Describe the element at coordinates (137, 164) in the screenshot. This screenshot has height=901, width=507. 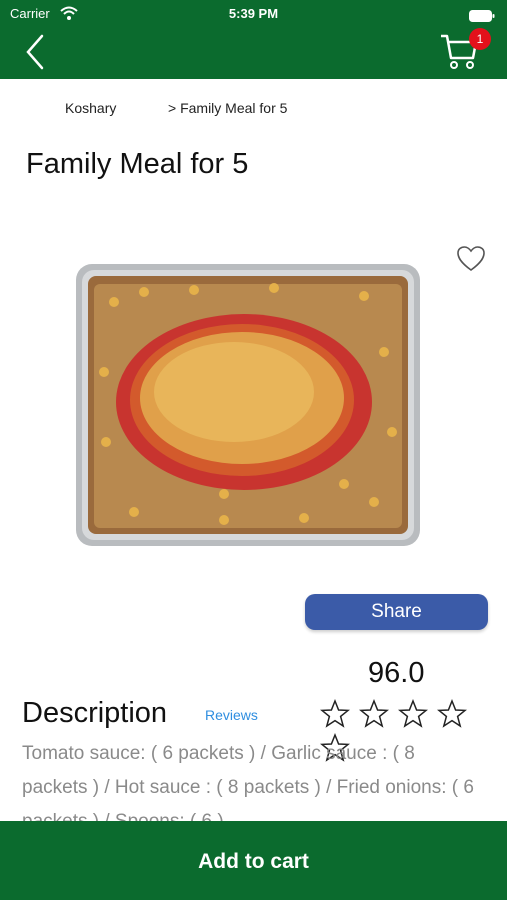
I see `product-title: Family Meal for 5` at that location.